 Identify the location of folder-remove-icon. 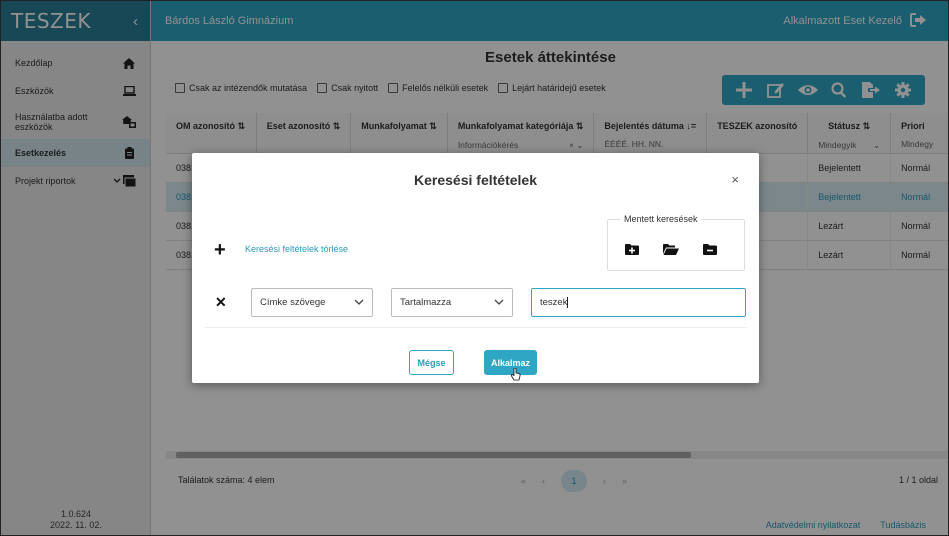
(710, 251).